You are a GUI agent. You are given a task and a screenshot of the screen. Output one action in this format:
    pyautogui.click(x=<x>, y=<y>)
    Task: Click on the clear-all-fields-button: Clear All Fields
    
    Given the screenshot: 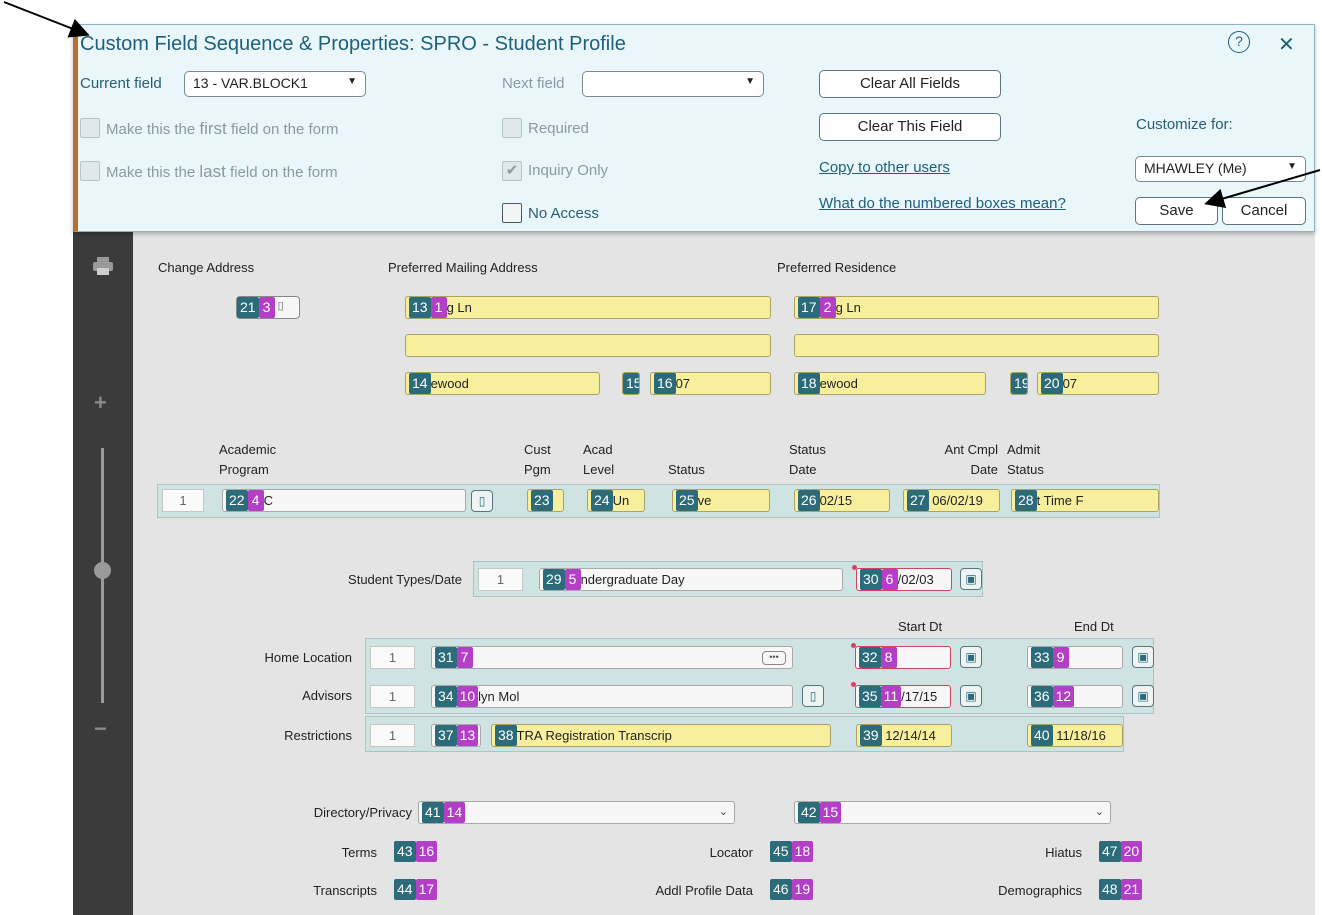 What is the action you would take?
    pyautogui.click(x=910, y=84)
    